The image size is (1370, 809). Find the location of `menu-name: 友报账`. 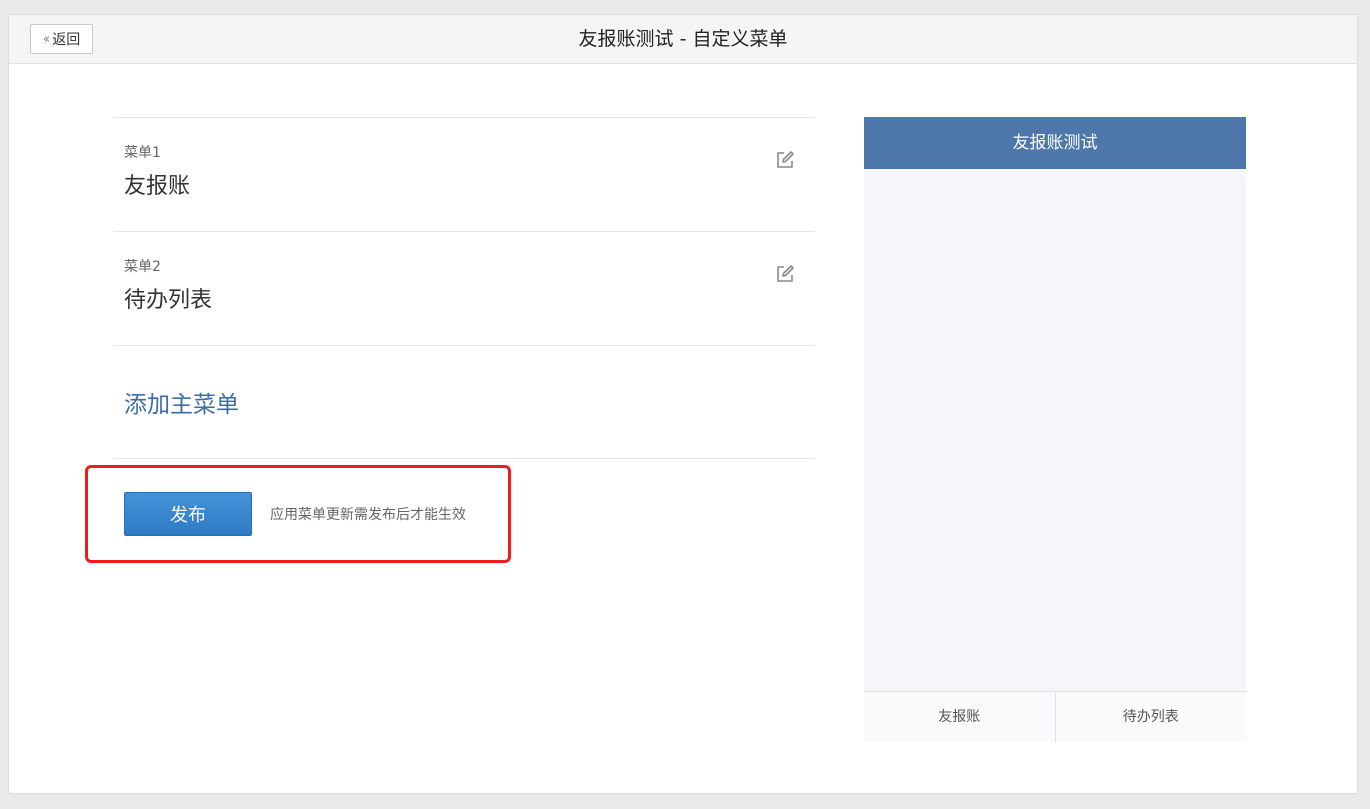

menu-name: 友报账 is located at coordinates (157, 186).